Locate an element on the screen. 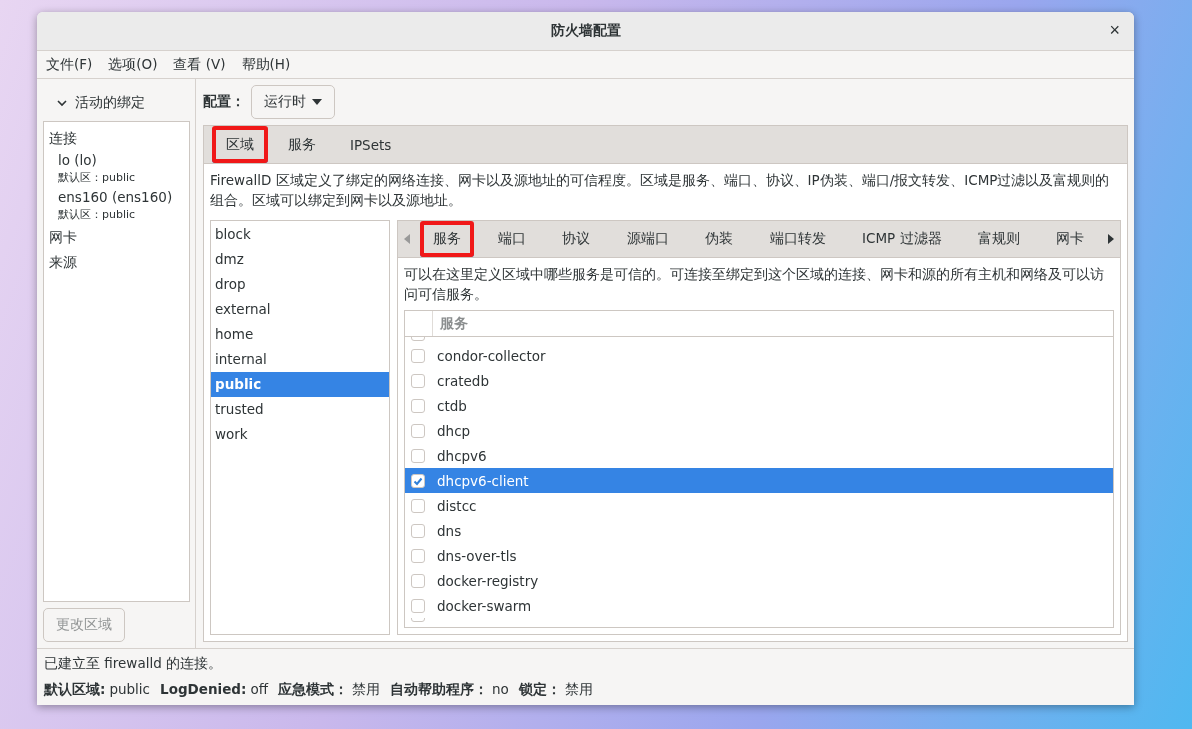 The height and width of the screenshot is (729, 1192). zone-item: drop is located at coordinates (300, 284).